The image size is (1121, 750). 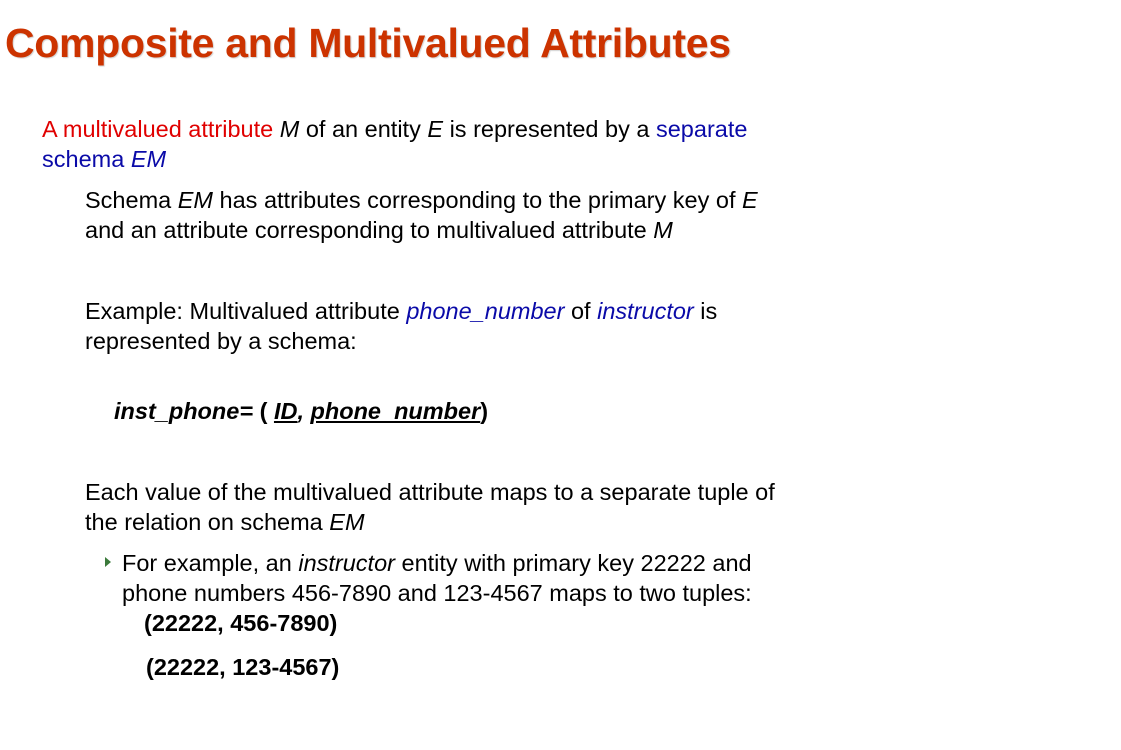 What do you see at coordinates (395, 411) in the screenshot?
I see `schema-attr-phone: phone_number` at bounding box center [395, 411].